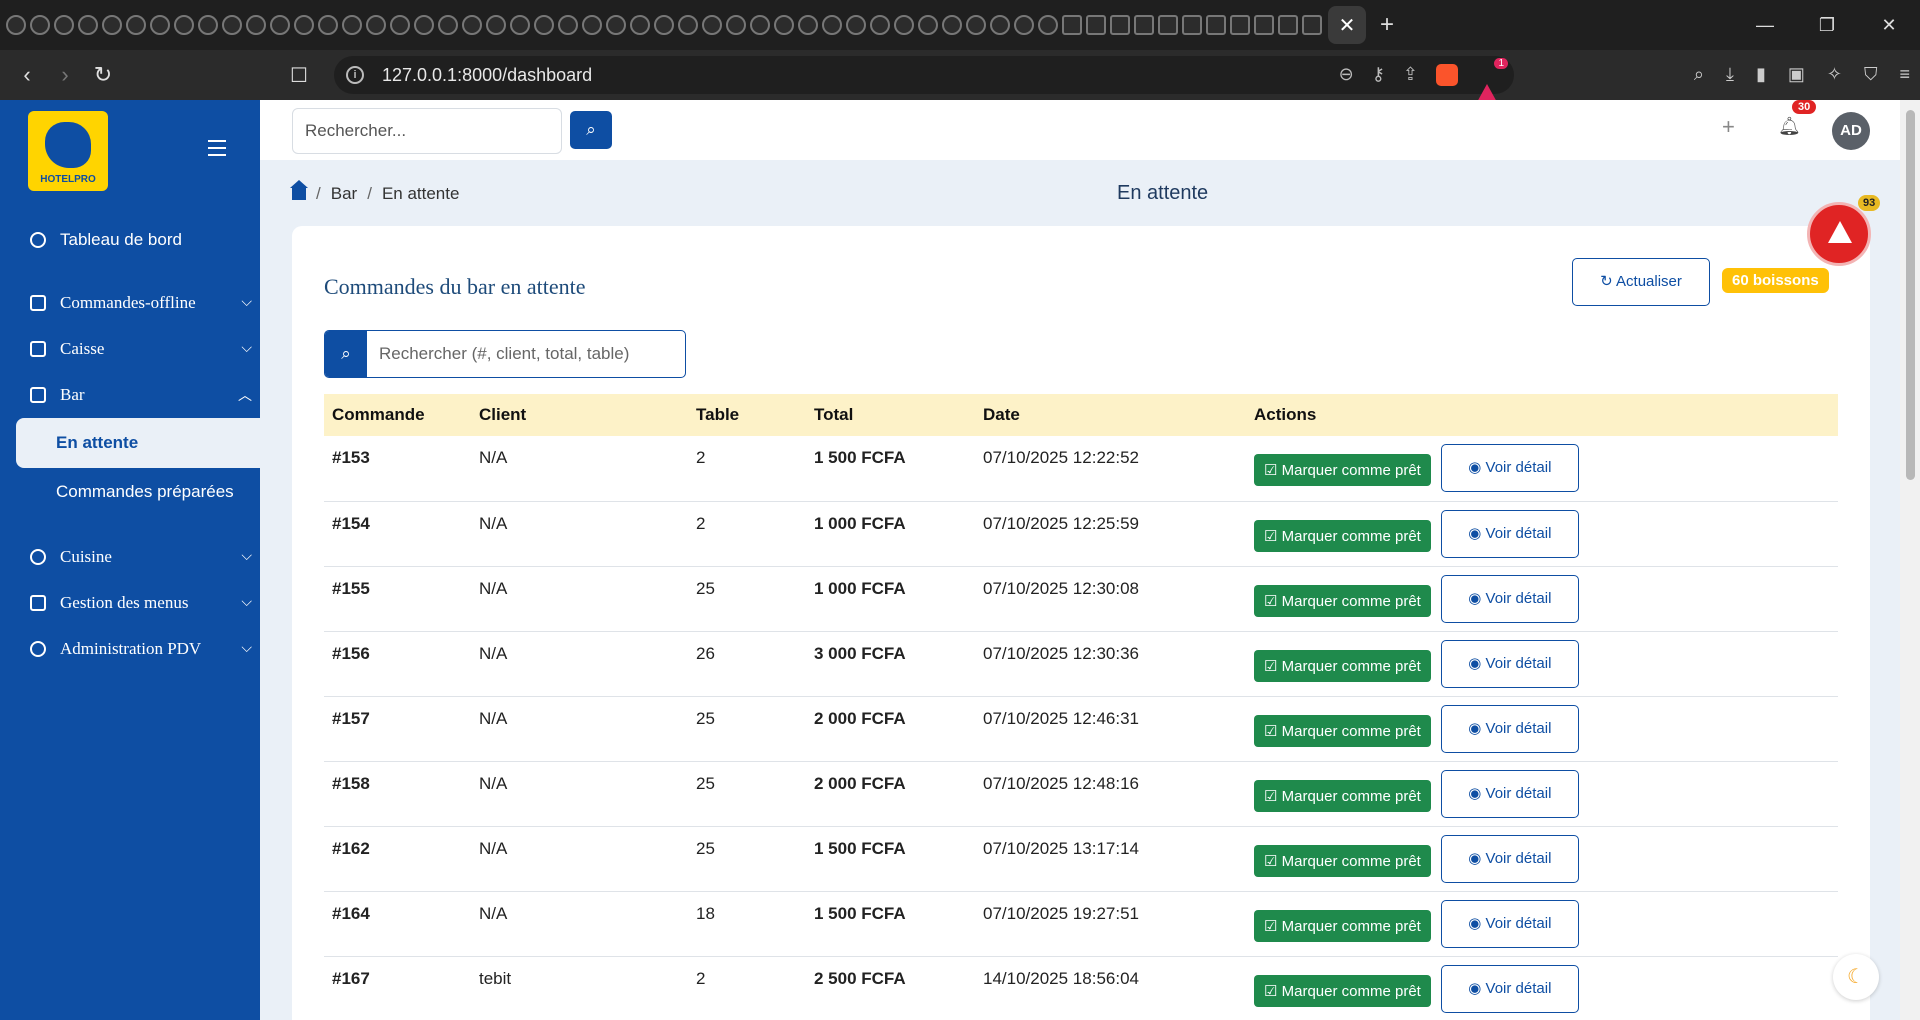  I want to click on home-icon, so click(299, 190).